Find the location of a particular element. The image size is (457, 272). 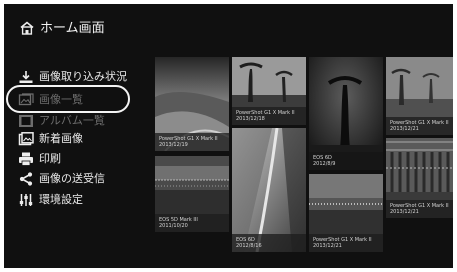

thumbnail-caption: PowerShot G1 X Mark II 2013/12/18 is located at coordinates (269, 116).